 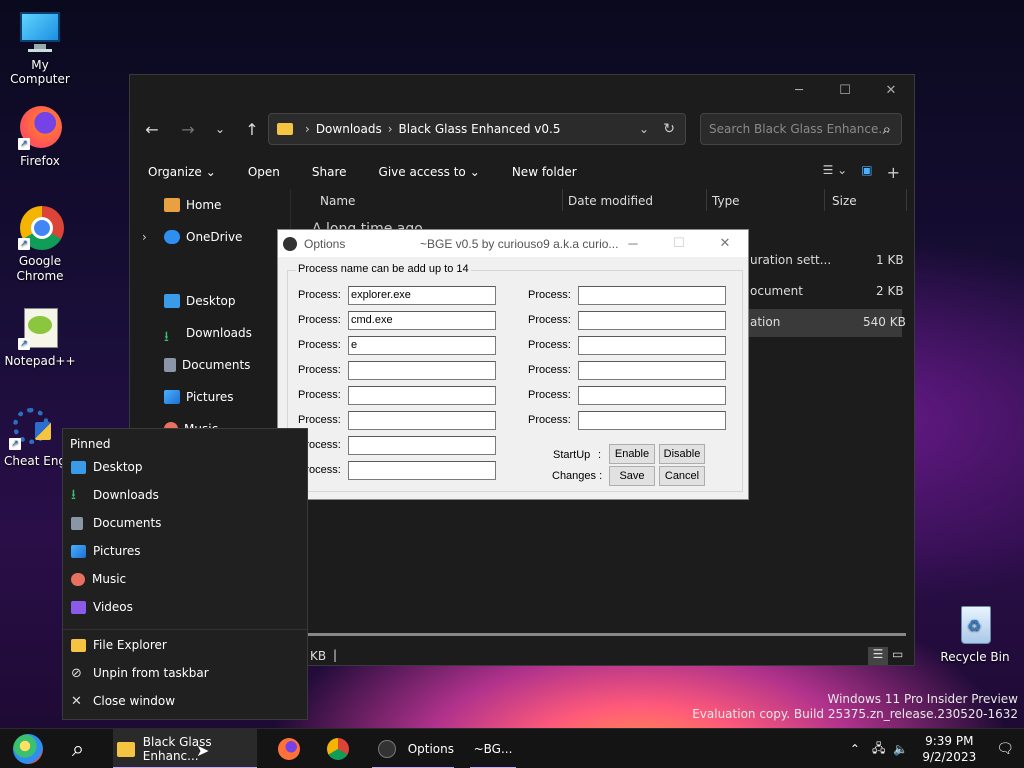 What do you see at coordinates (264, 172) in the screenshot?
I see `open-button: Open` at bounding box center [264, 172].